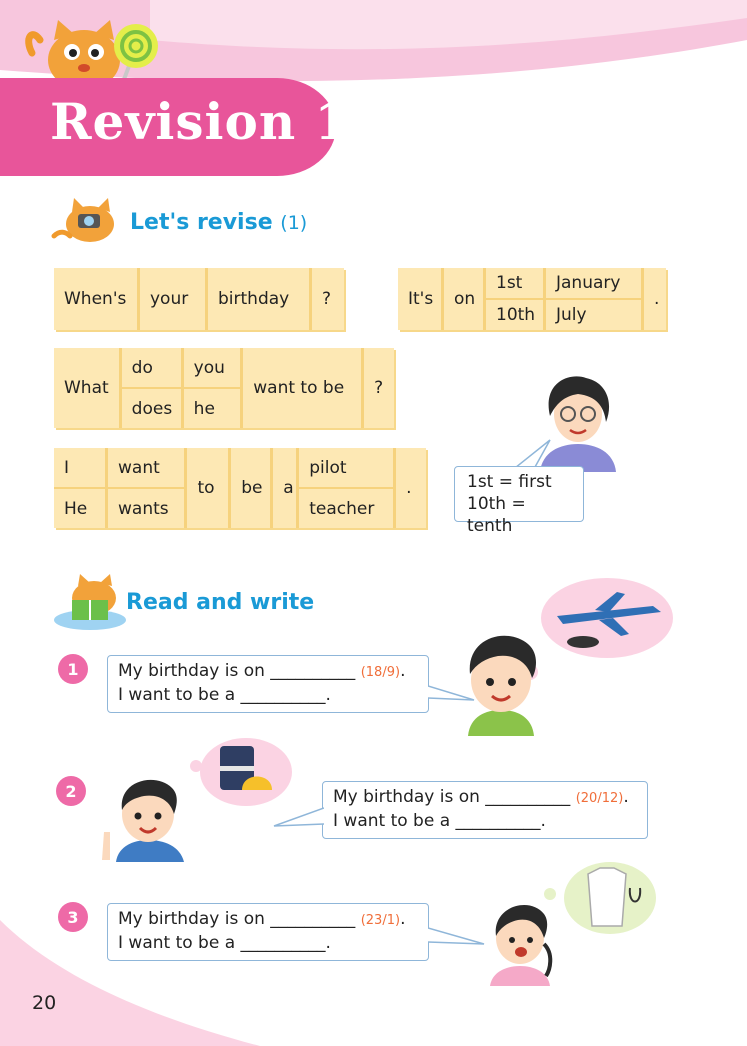  Describe the element at coordinates (380, 920) in the screenshot. I see `date-hint: (23/1)` at that location.